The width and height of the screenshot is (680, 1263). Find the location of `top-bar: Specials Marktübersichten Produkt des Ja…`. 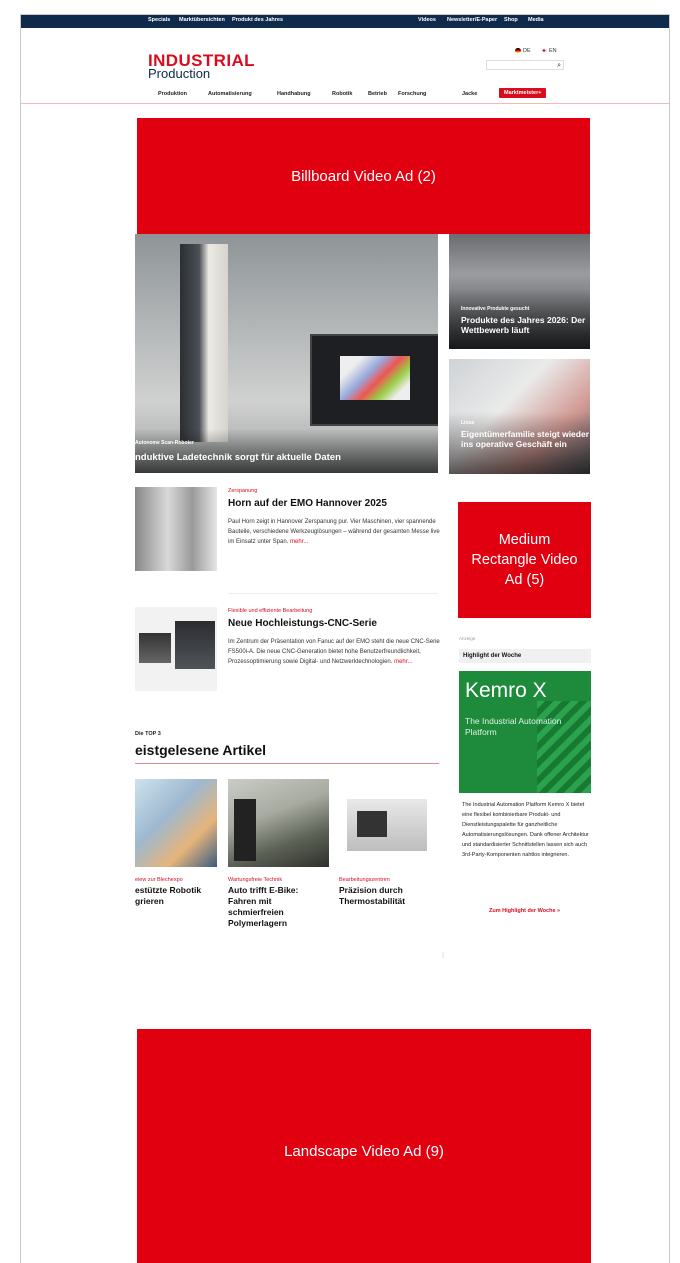

top-bar: Specials Marktübersichten Produkt des Ja… is located at coordinates (345, 21).